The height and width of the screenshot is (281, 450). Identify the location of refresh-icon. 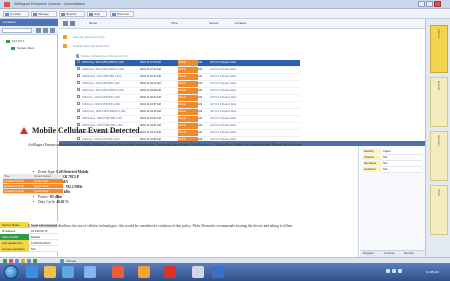
(45, 30).